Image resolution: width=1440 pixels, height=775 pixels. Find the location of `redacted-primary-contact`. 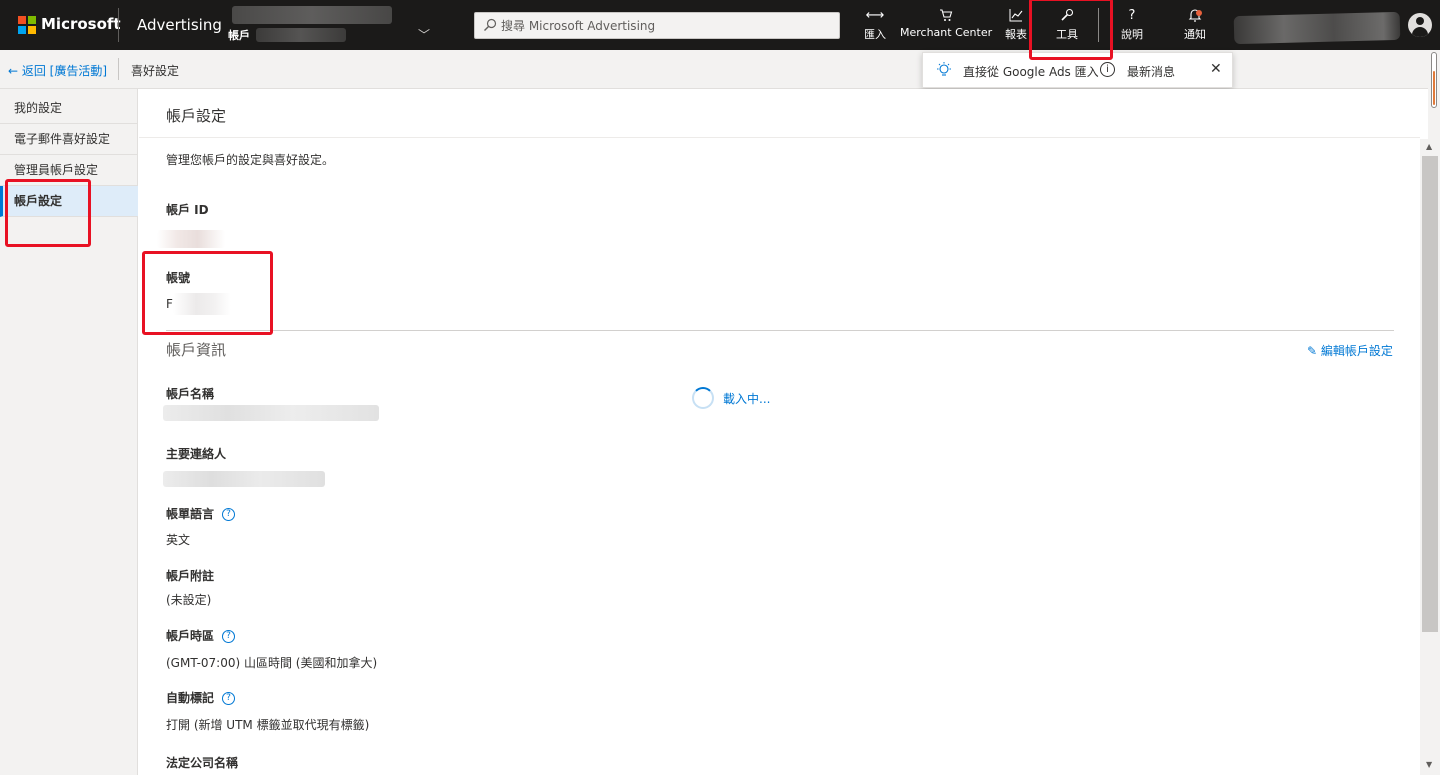

redacted-primary-contact is located at coordinates (244, 479).